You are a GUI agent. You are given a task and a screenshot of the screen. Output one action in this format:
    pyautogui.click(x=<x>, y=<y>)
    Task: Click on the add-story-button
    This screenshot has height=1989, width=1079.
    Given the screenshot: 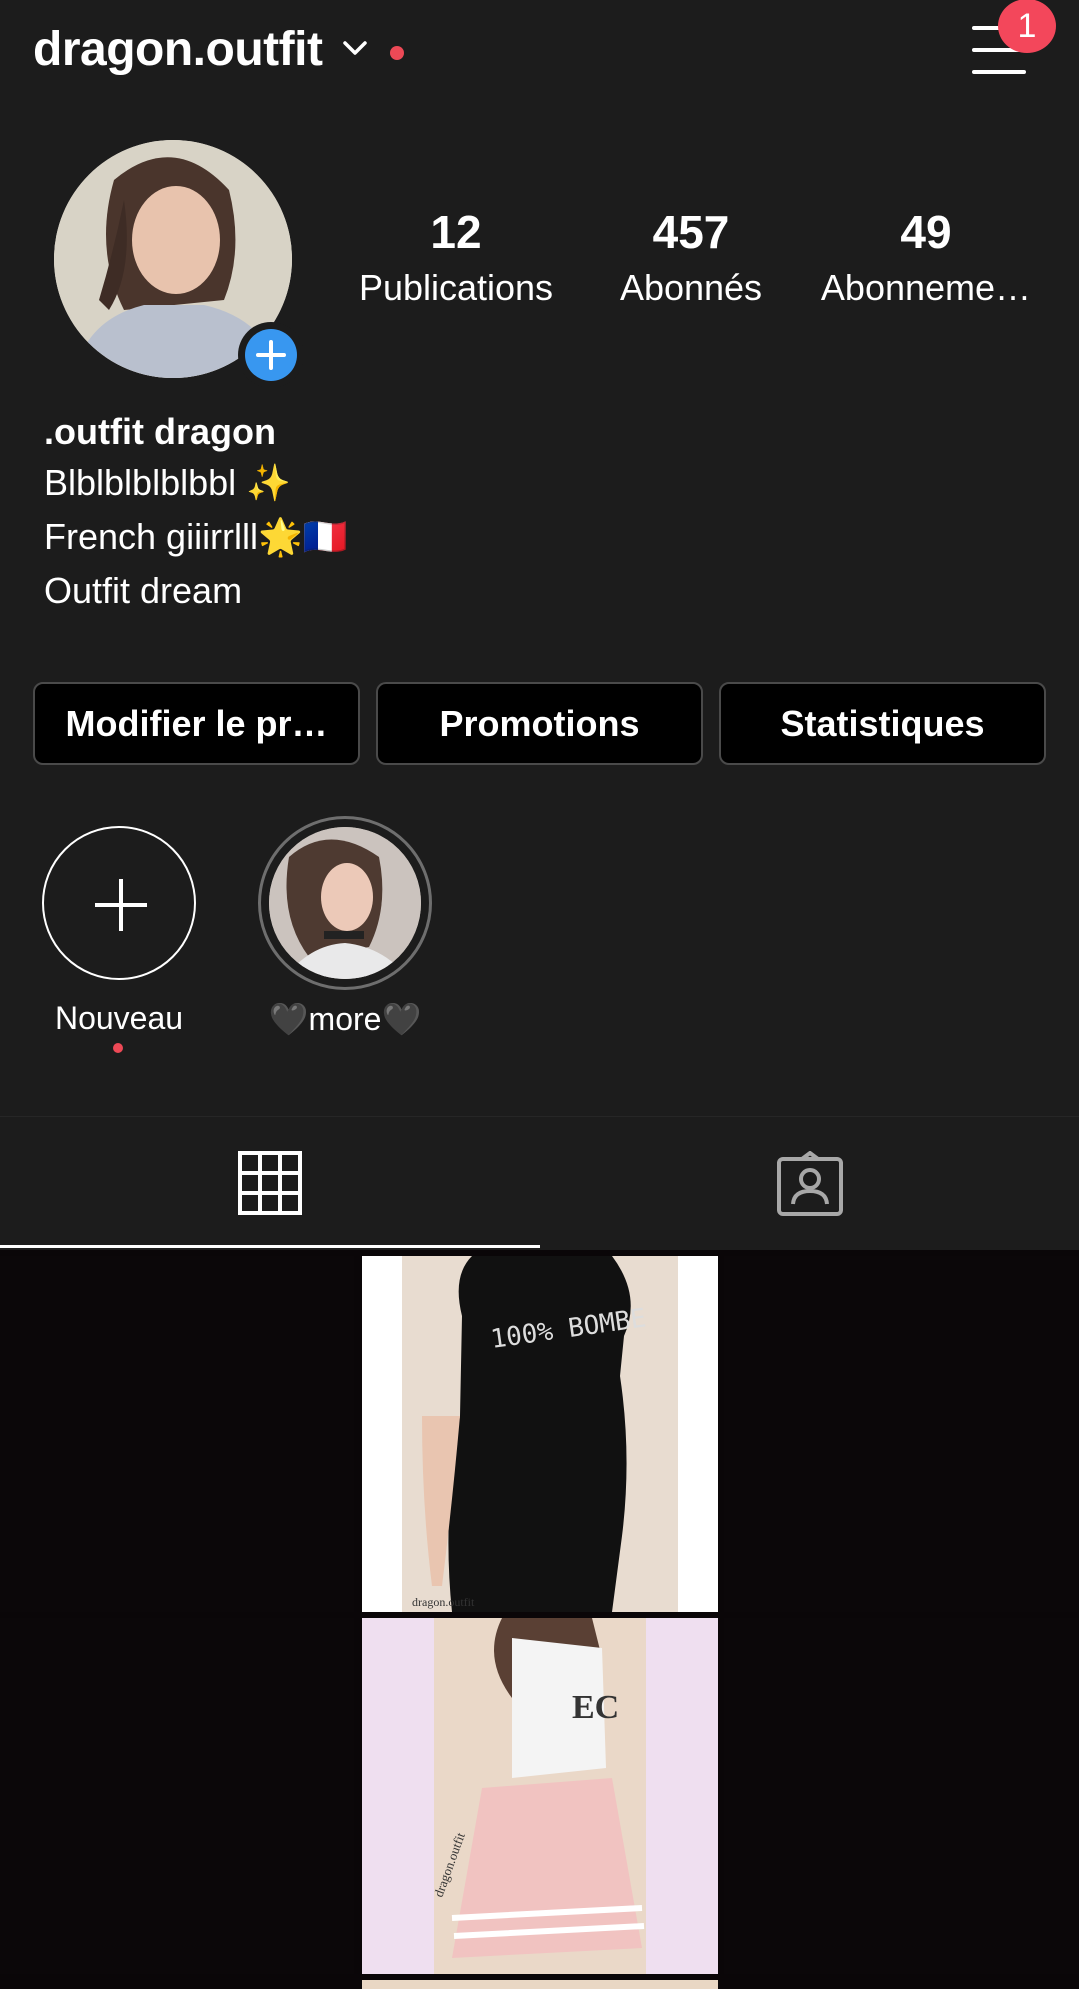 What is the action you would take?
    pyautogui.click(x=271, y=355)
    